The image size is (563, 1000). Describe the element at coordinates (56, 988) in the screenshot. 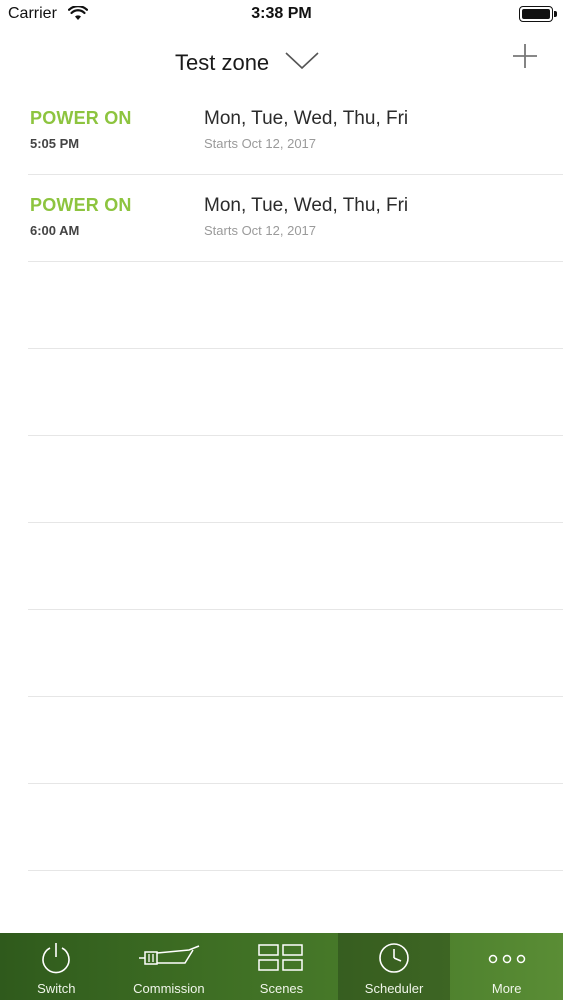

I see `tab-label: Switch` at that location.